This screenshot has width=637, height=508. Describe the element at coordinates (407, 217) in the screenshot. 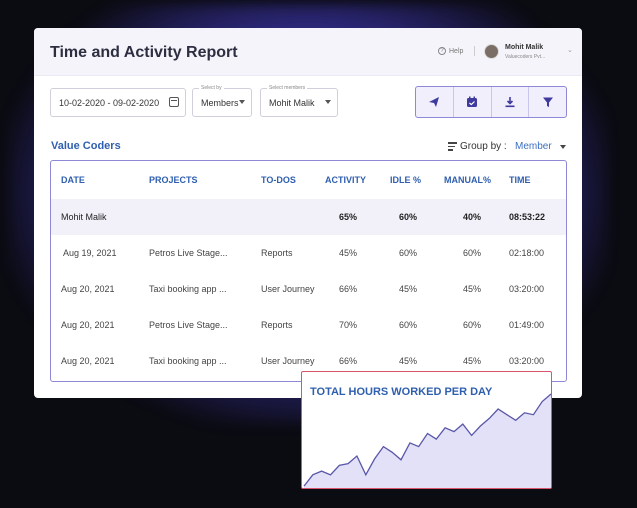

I see `summary-idle: 60%` at that location.